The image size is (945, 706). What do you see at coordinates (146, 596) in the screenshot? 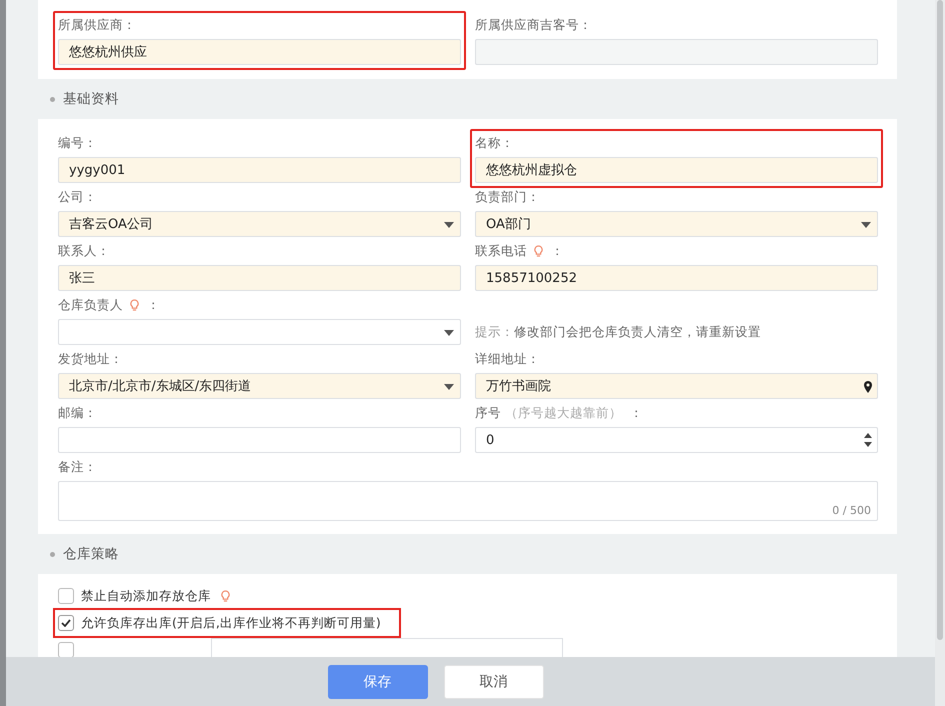
I see `checkbox-label: 禁止自动添加存放仓库` at bounding box center [146, 596].